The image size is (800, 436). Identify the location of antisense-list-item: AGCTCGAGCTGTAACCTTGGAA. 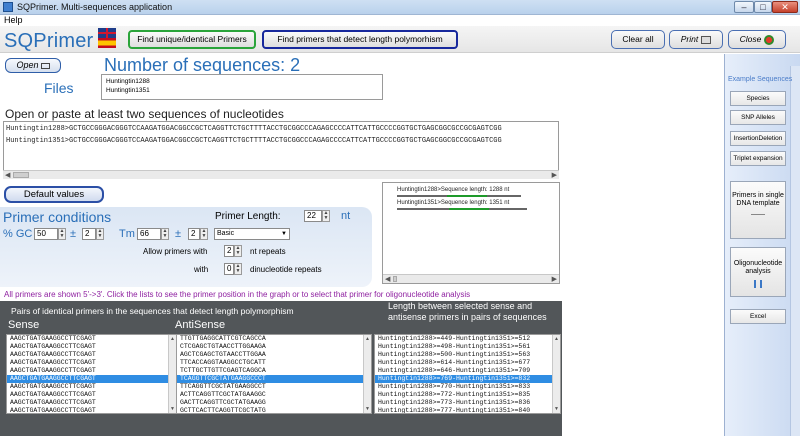
(274, 355).